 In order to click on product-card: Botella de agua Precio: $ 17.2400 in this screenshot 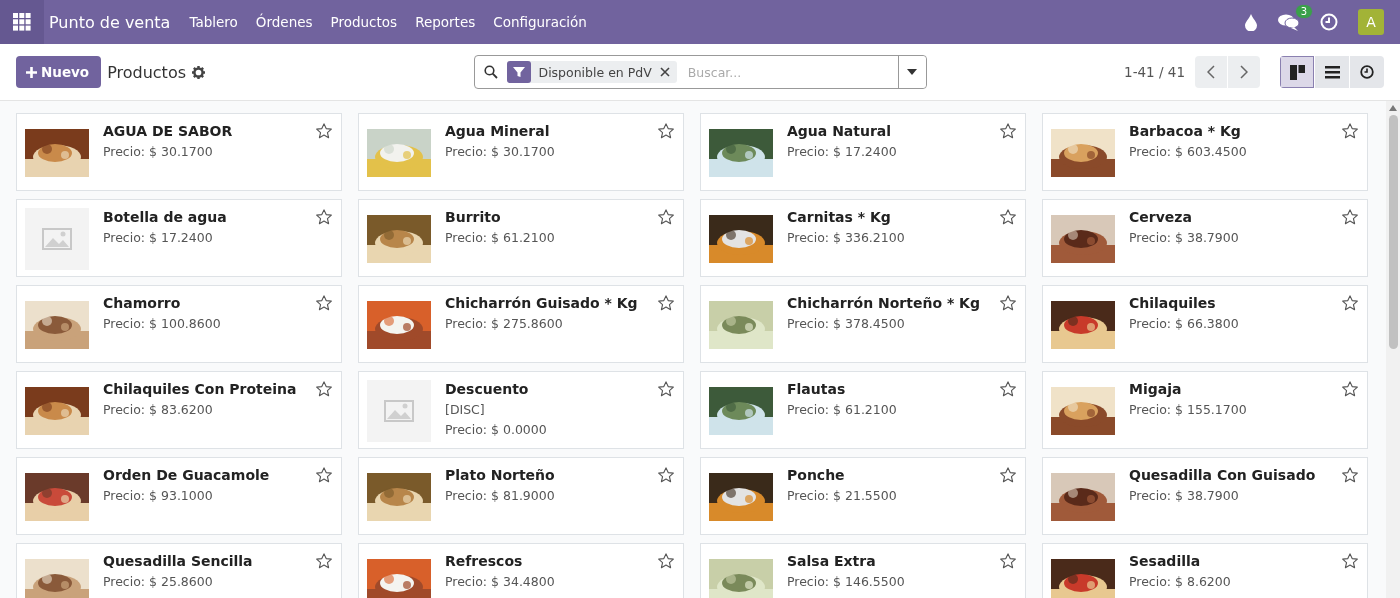, I will do `click(179, 238)`.